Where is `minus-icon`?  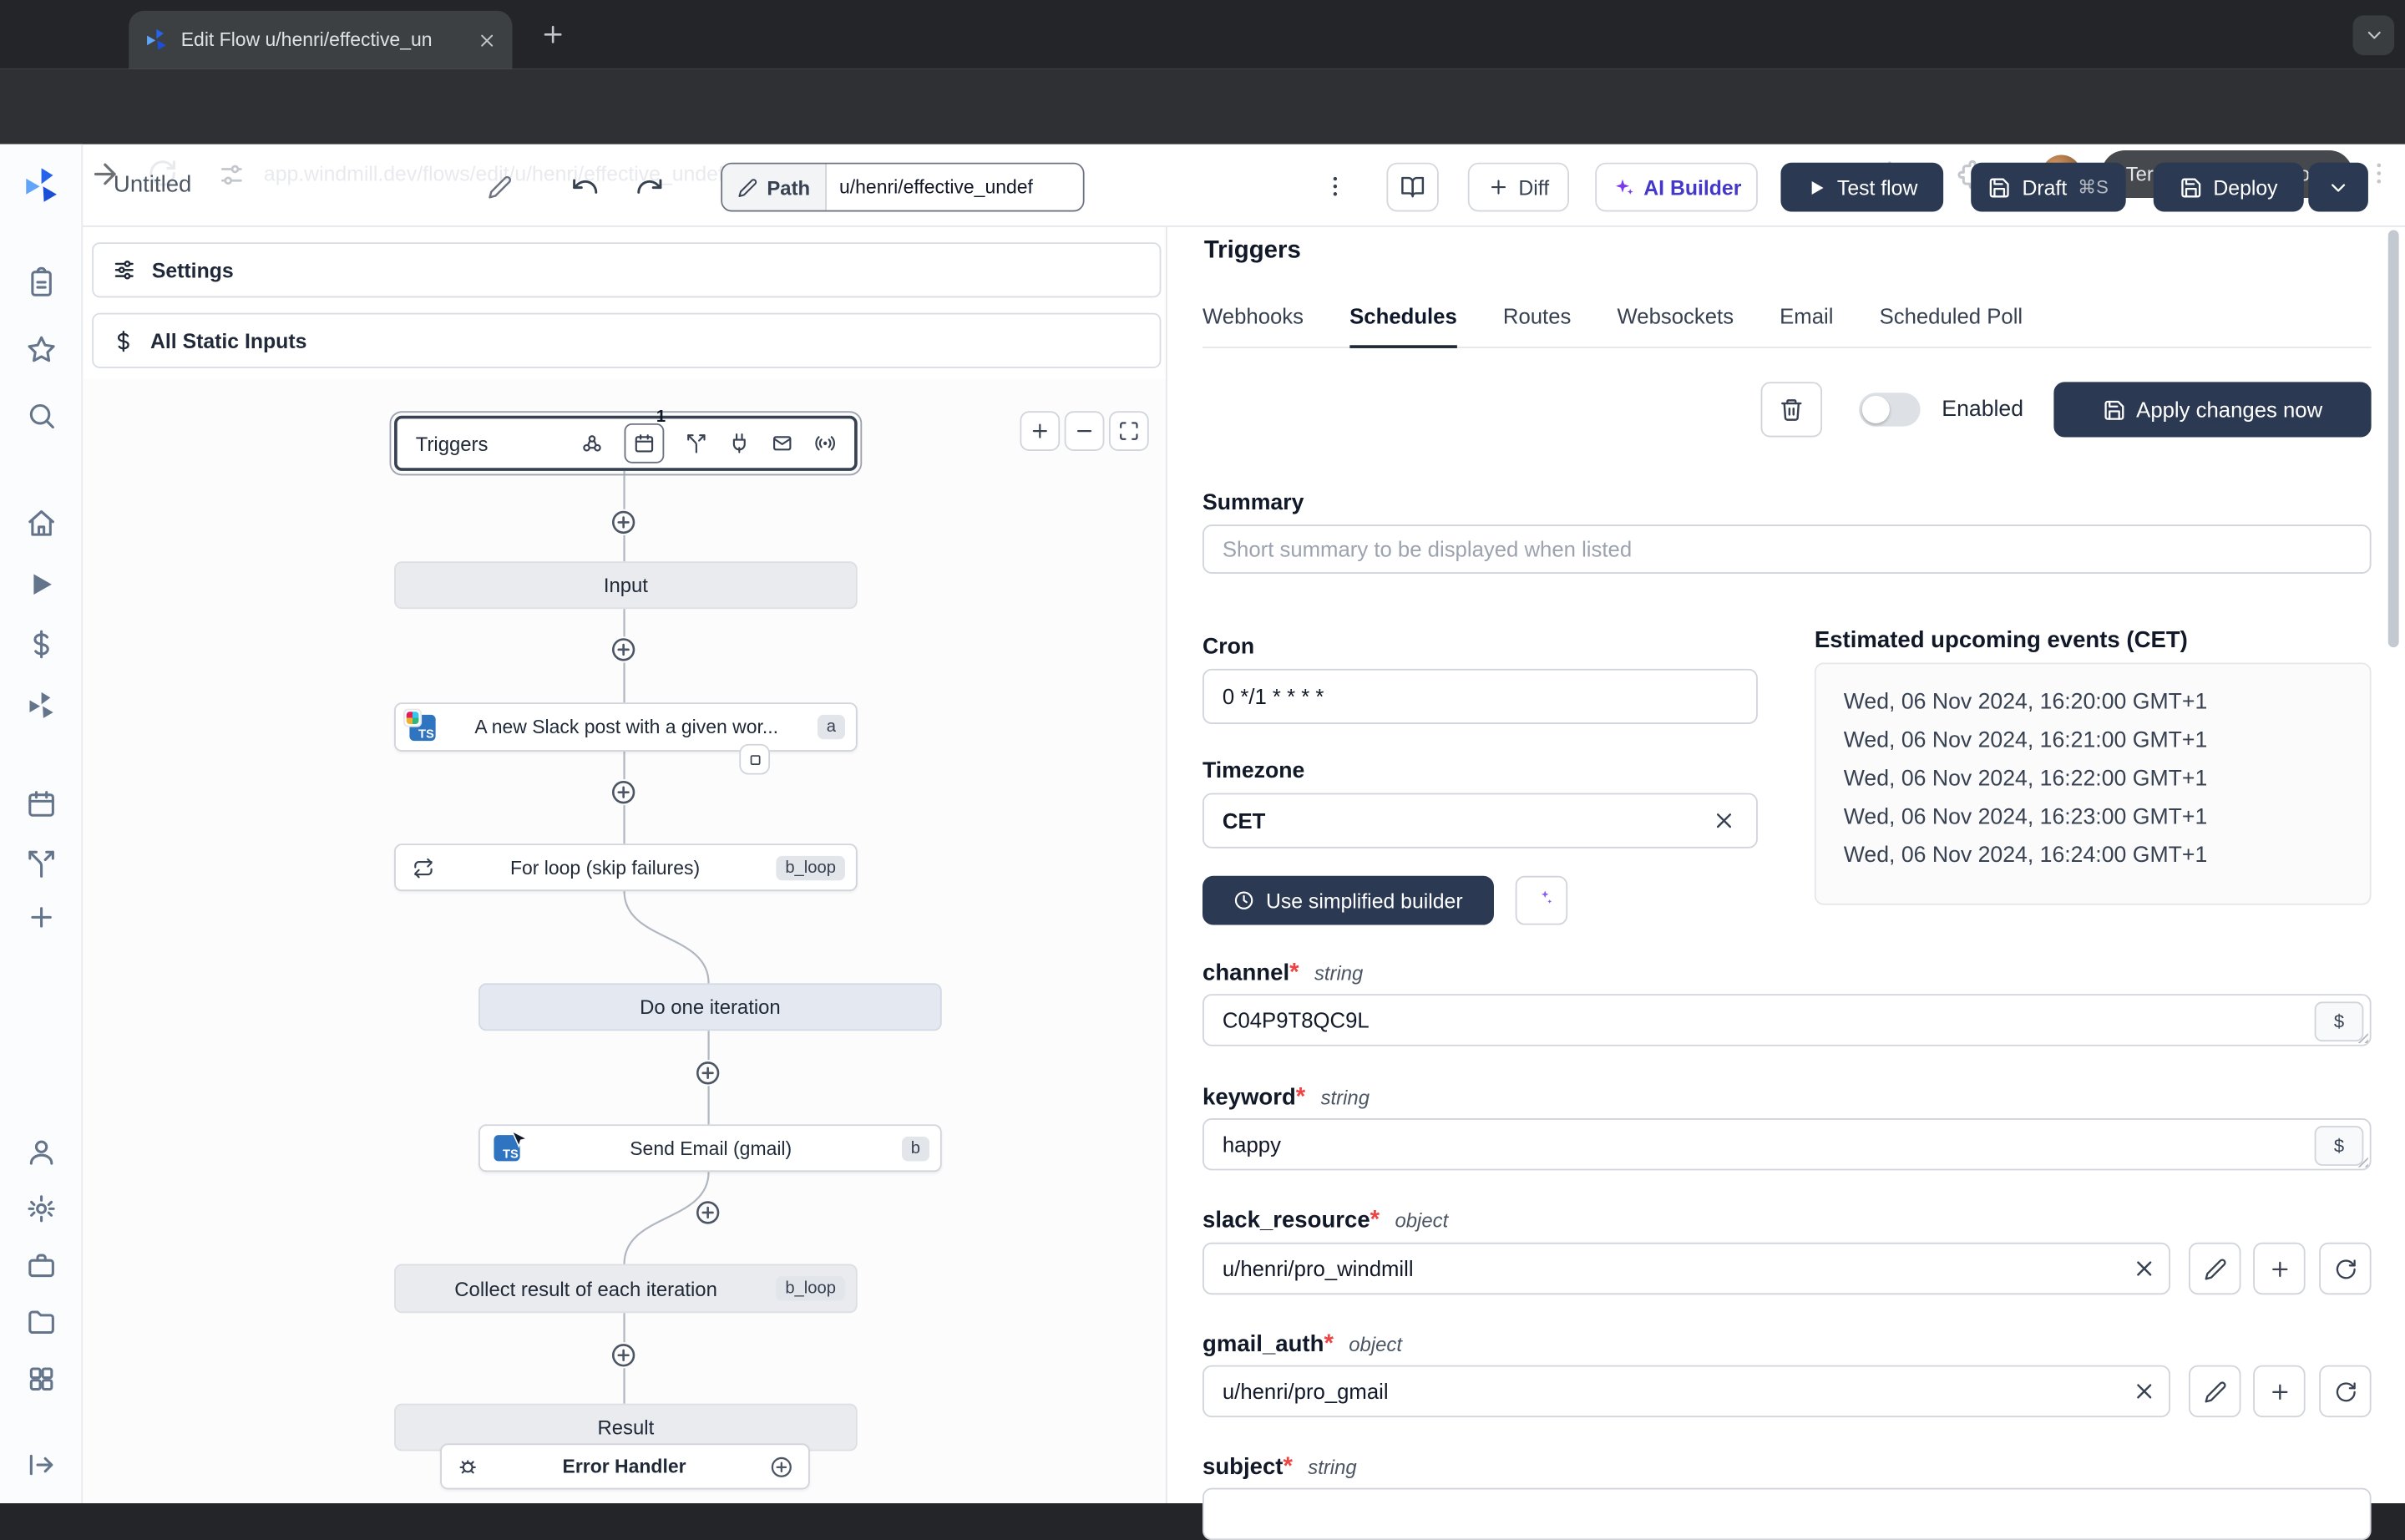
minus-icon is located at coordinates (1085, 431).